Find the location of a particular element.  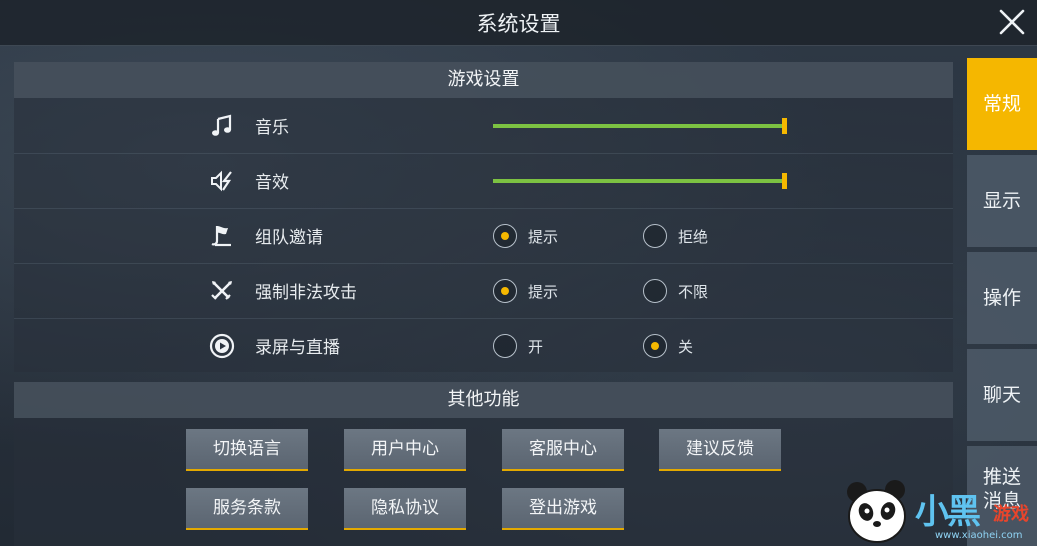

tab-chat: 聊天 is located at coordinates (1002, 395).